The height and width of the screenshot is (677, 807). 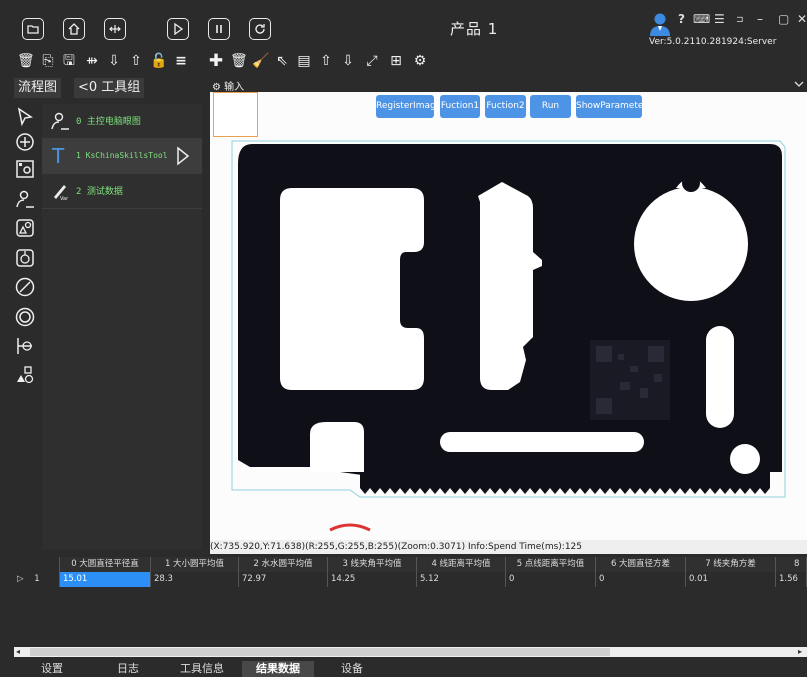 What do you see at coordinates (802, 19) in the screenshot?
I see `close-button: ✕` at bounding box center [802, 19].